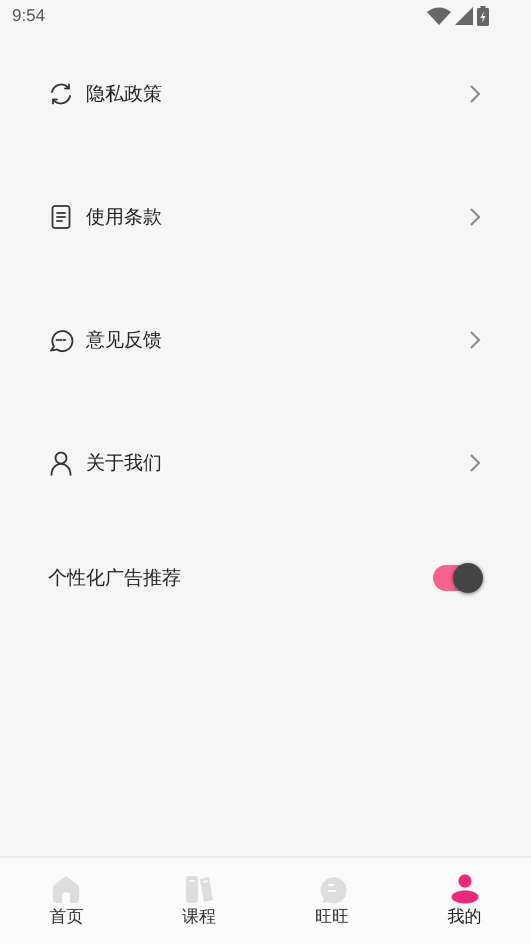 Image resolution: width=531 pixels, height=944 pixels. I want to click on menu-item: 隐私政策, so click(264, 93).